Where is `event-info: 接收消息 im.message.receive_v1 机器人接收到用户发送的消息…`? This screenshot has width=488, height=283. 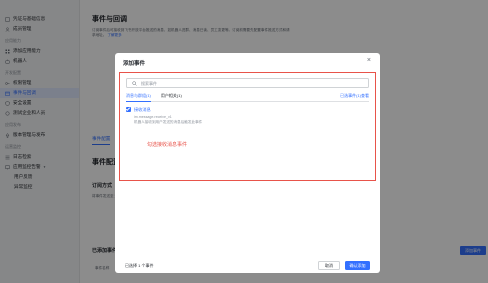 event-info: 接收消息 im.message.receive_v1 机器人接收到用户发送的消息… is located at coordinates (168, 116).